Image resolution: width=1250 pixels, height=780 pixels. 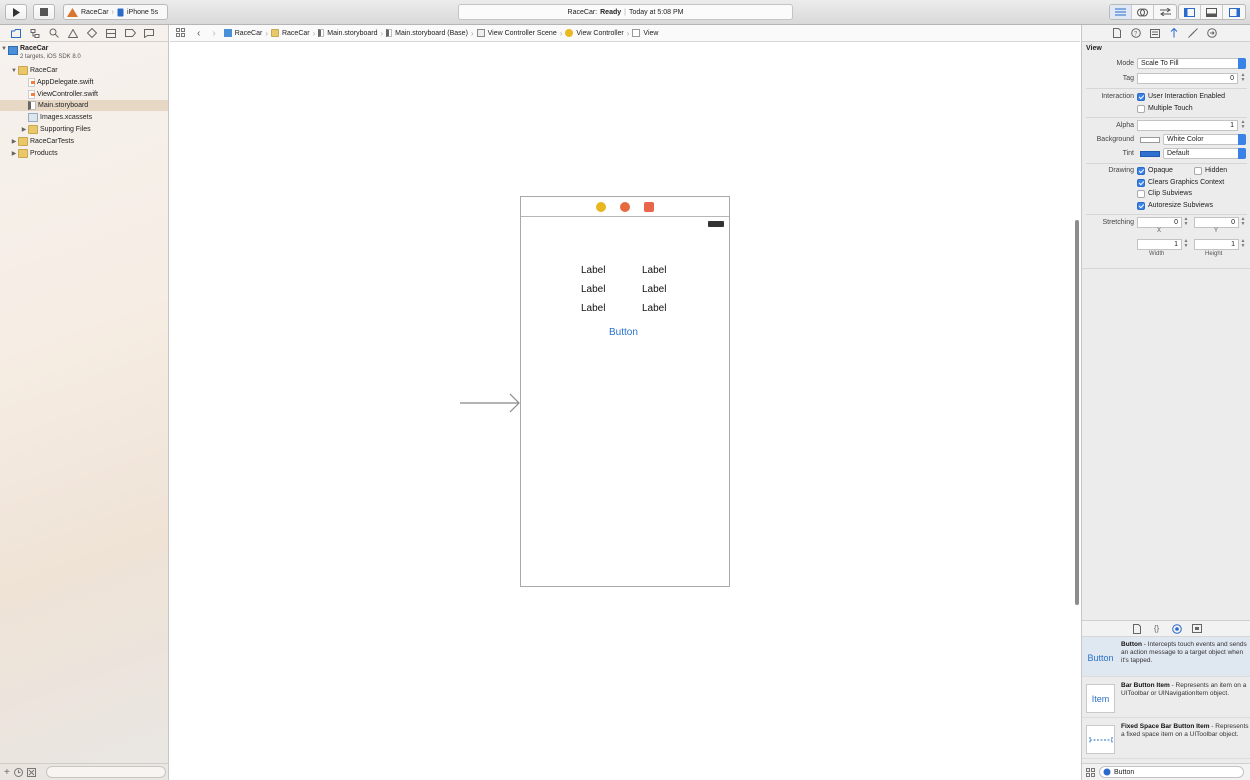 What do you see at coordinates (1204, 139) in the screenshot?
I see `background-popup: White Color` at bounding box center [1204, 139].